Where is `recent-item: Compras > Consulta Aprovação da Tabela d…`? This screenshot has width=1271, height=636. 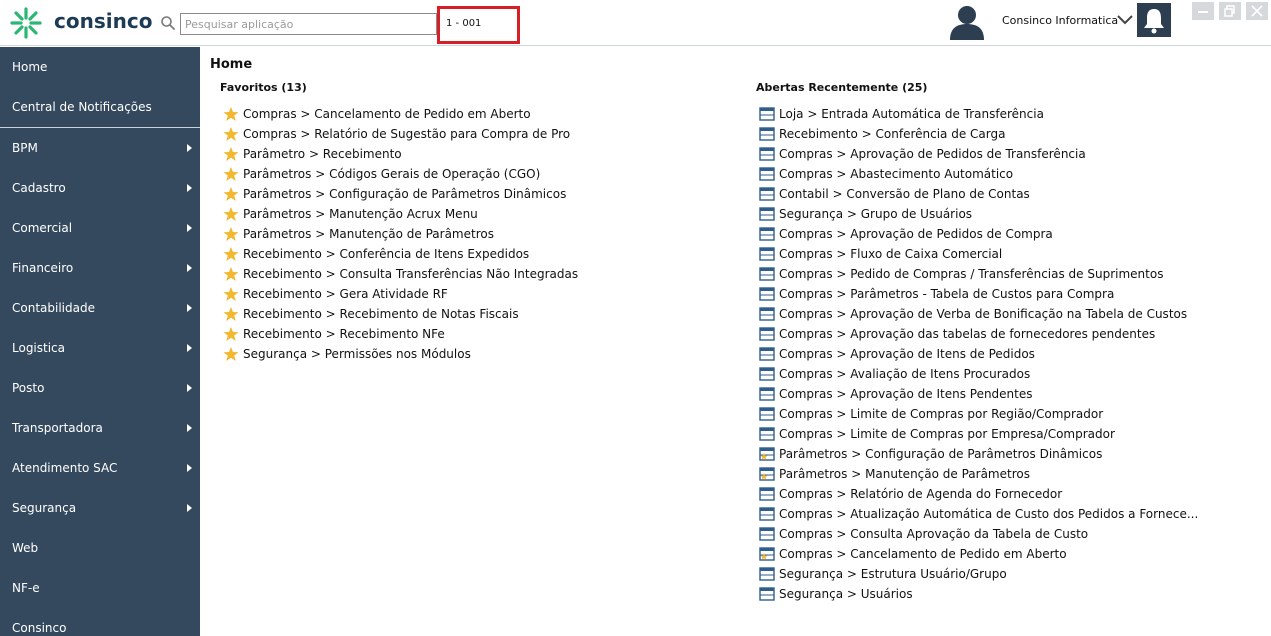
recent-item: Compras > Consulta Aprovação da Tabela d… is located at coordinates (977, 534).